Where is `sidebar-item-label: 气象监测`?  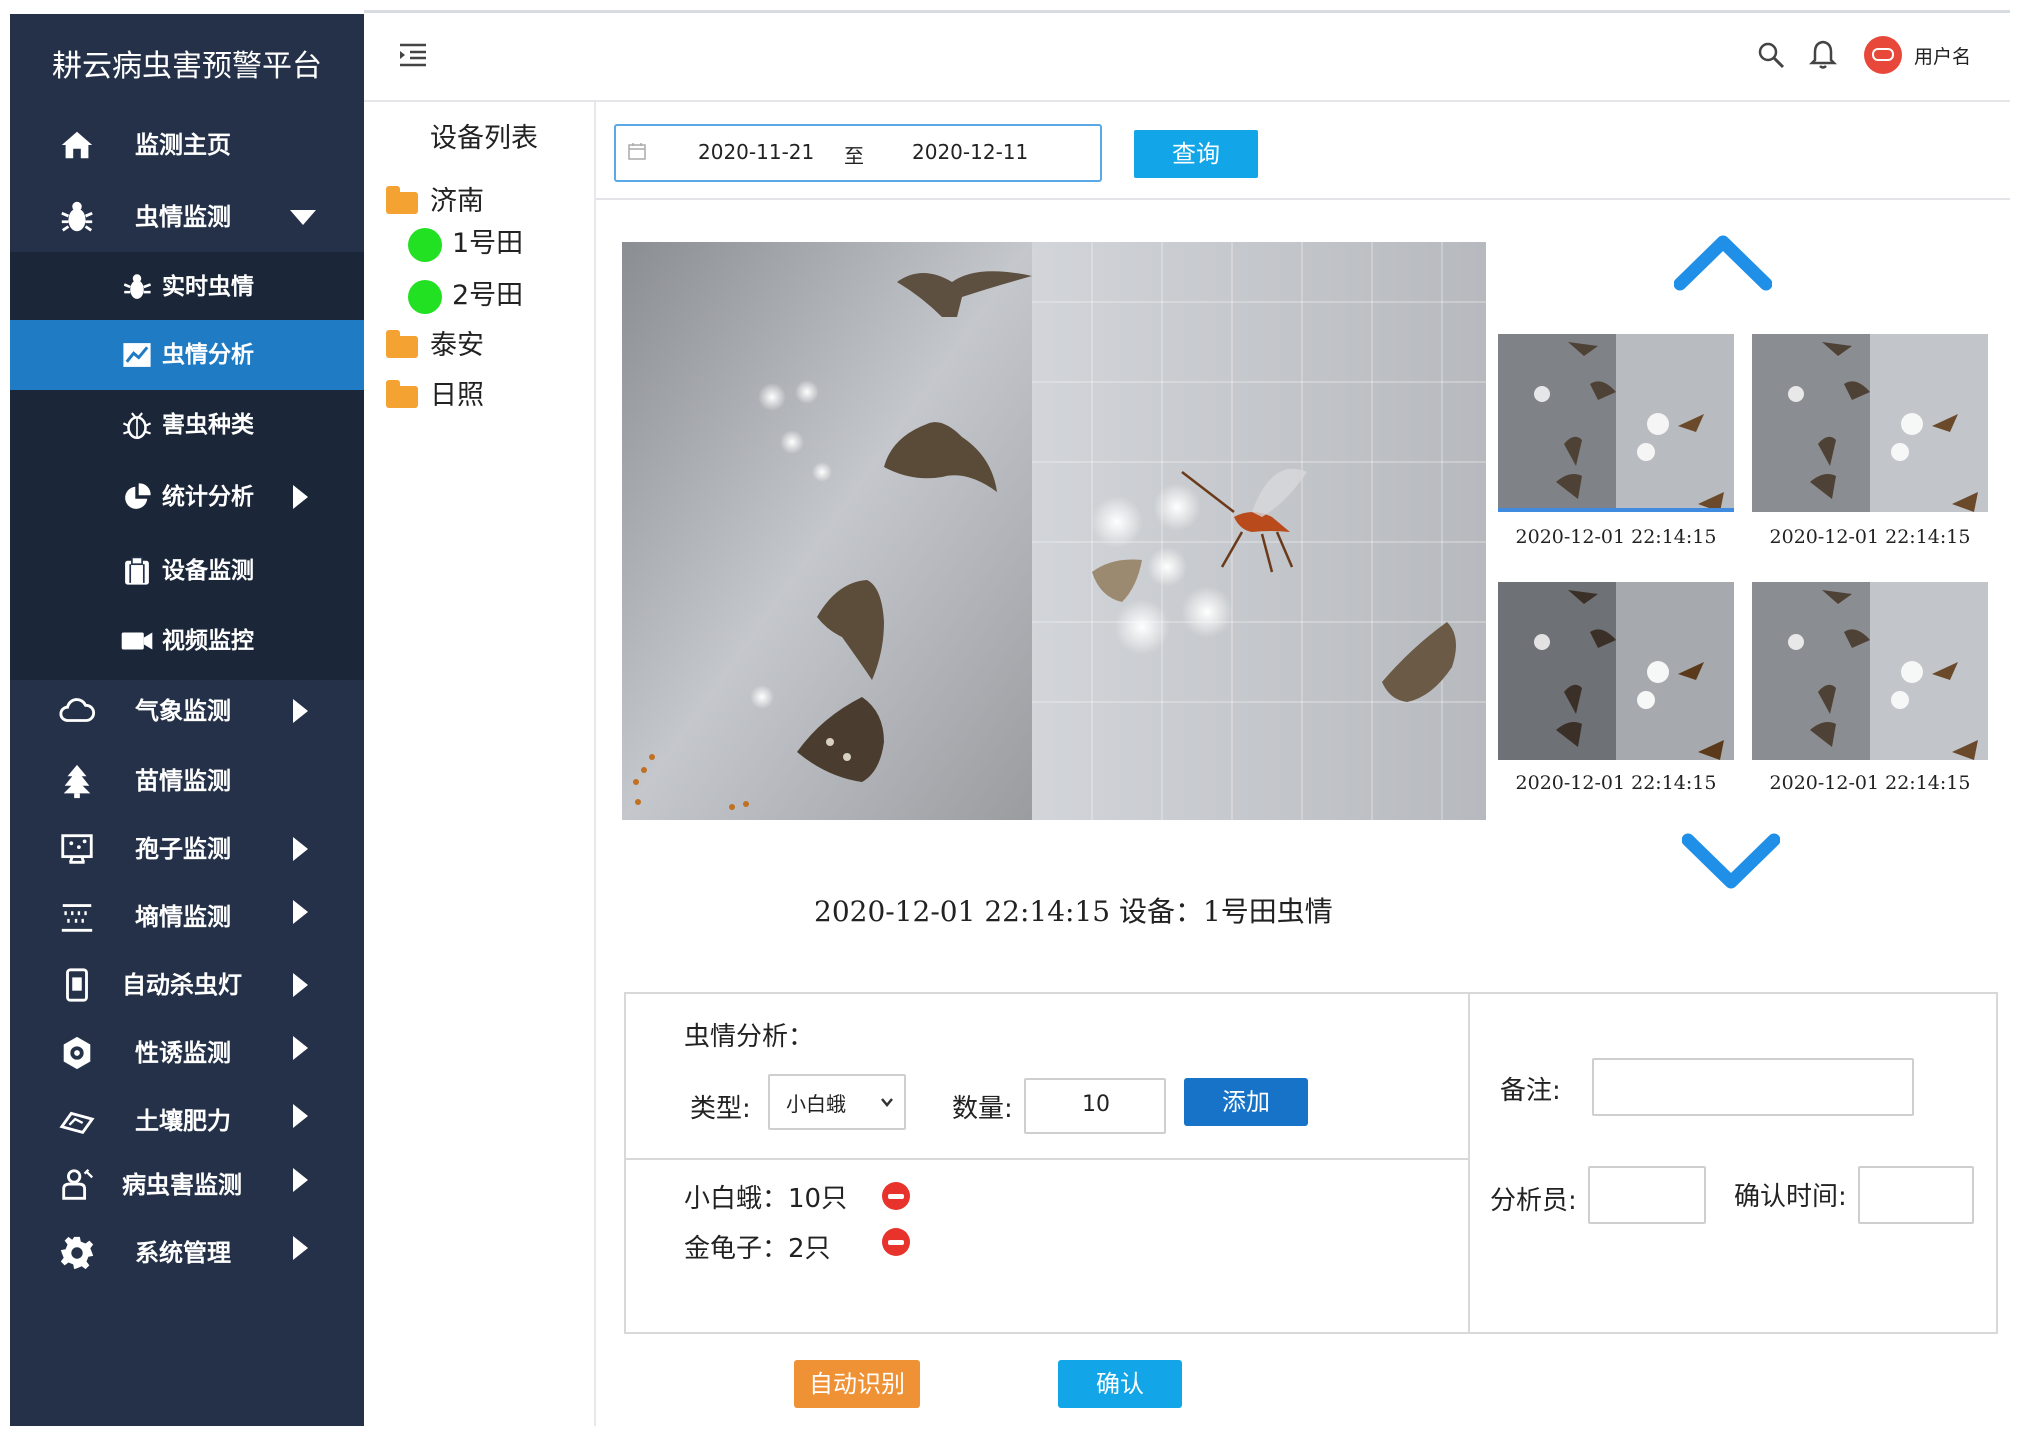 sidebar-item-label: 气象监测 is located at coordinates (183, 711).